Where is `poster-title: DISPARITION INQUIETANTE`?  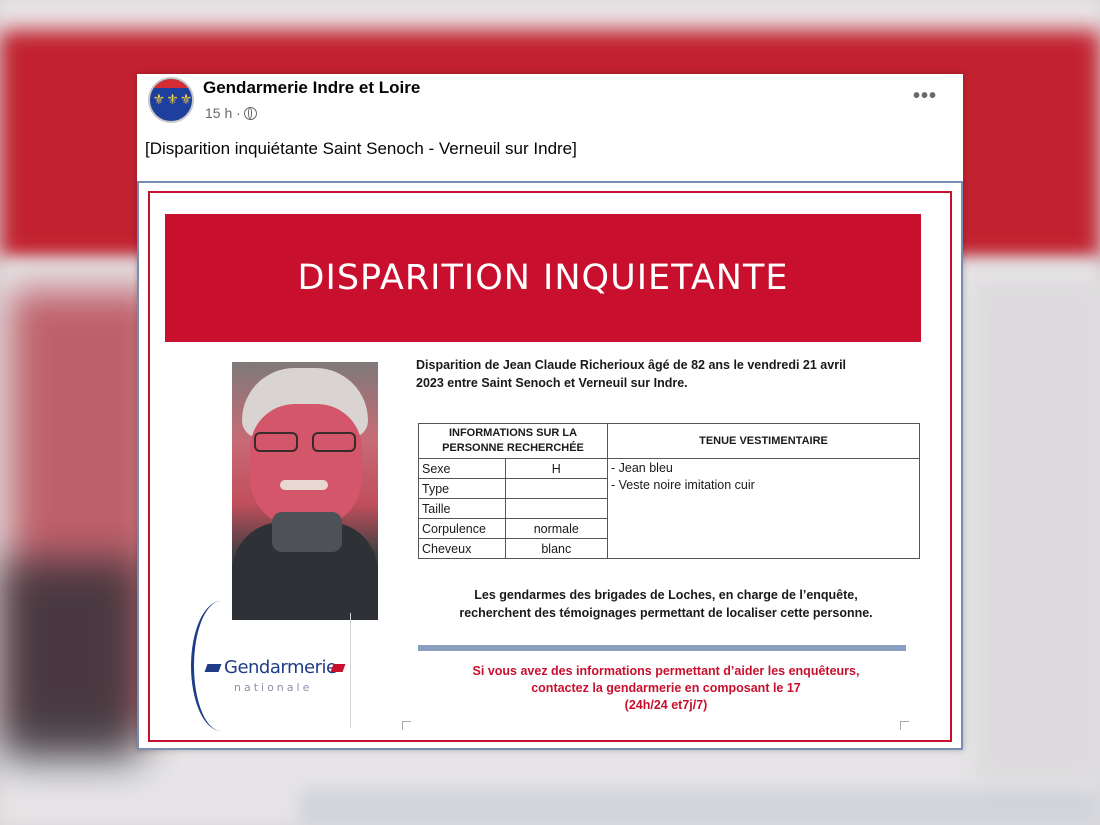
poster-title: DISPARITION INQUIETANTE is located at coordinates (543, 278).